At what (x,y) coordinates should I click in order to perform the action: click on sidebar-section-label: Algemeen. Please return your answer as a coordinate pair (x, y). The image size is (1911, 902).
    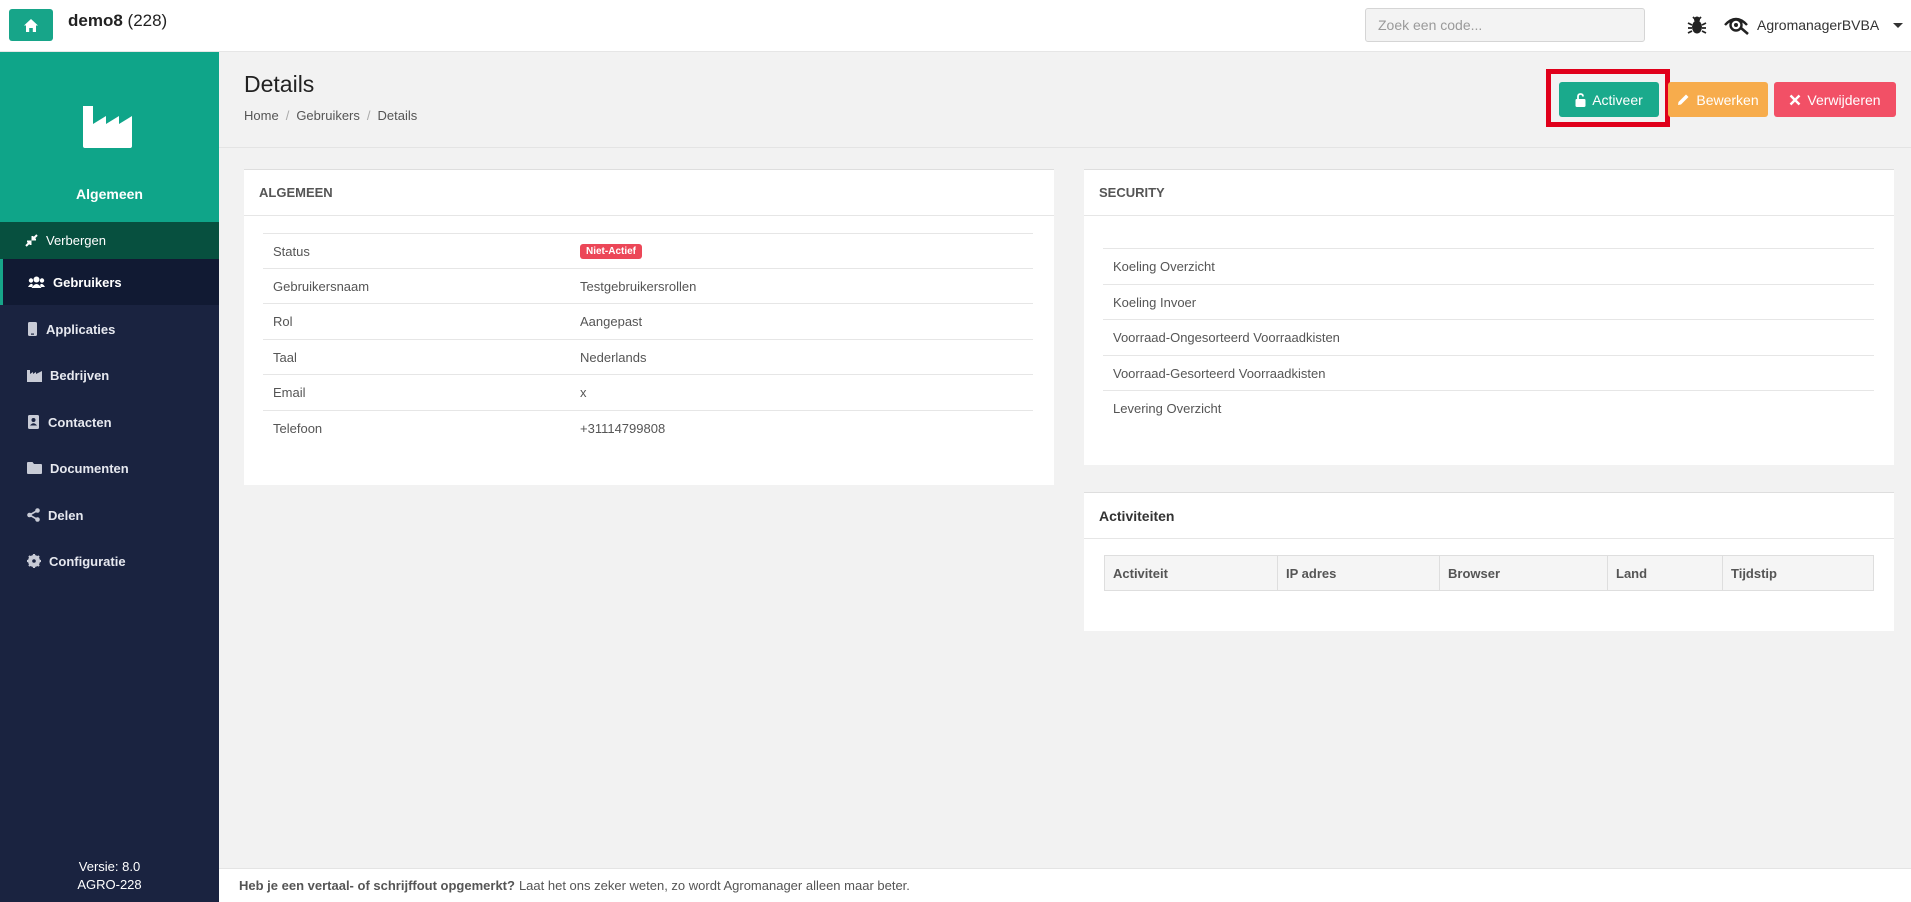
    Looking at the image, I should click on (109, 194).